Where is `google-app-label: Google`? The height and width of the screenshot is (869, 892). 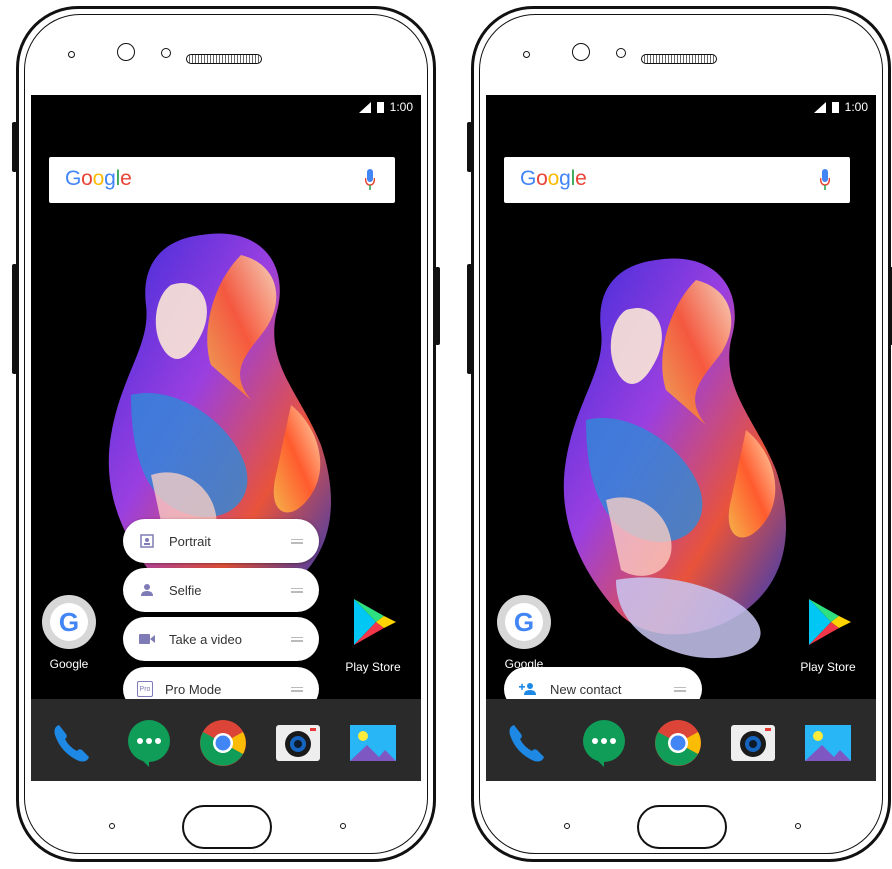
google-app-label: Google is located at coordinates (69, 664).